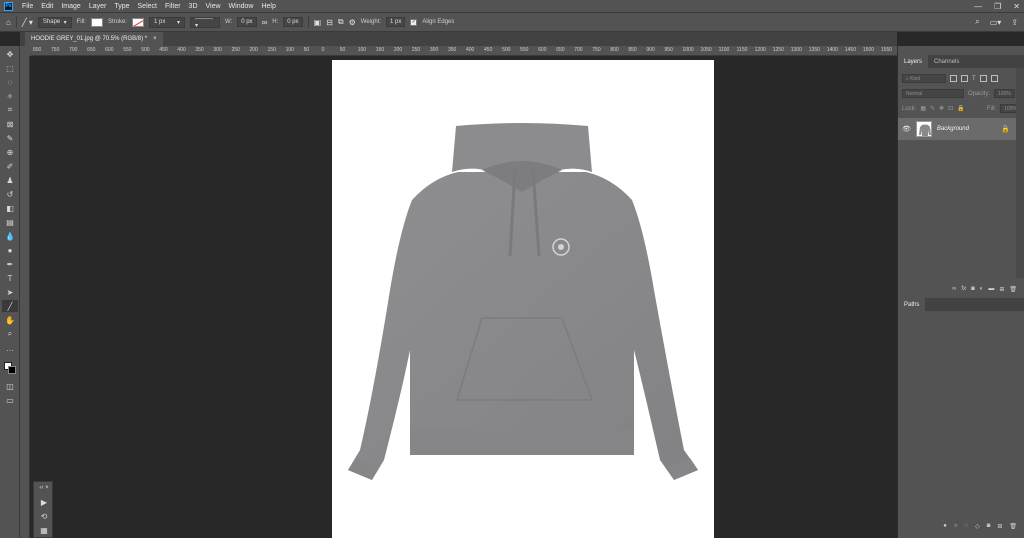 The image size is (1024, 538). Describe the element at coordinates (8, 6) in the screenshot. I see `photoshop-logo-icon: Ps` at that location.